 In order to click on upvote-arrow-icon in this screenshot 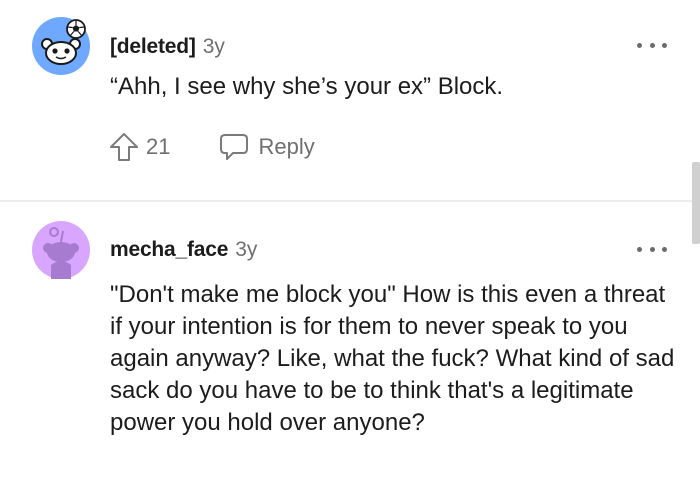, I will do `click(124, 147)`.